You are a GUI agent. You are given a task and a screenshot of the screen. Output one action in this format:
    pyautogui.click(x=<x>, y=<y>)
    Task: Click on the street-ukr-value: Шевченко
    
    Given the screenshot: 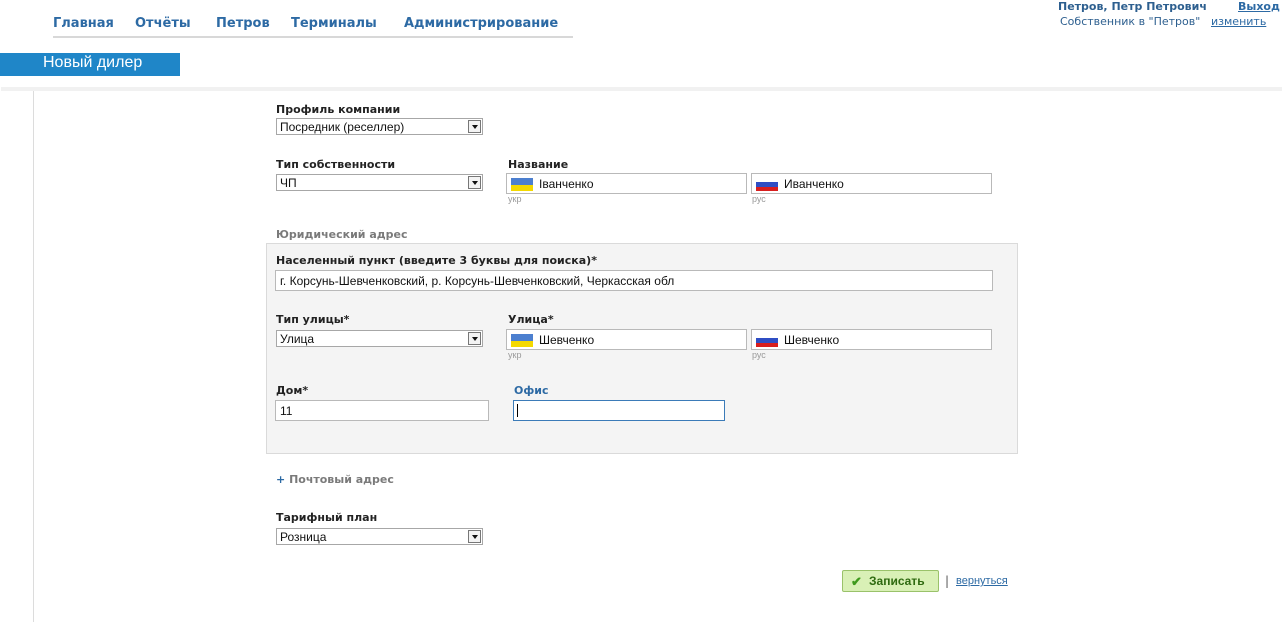 What is the action you would take?
    pyautogui.click(x=567, y=340)
    